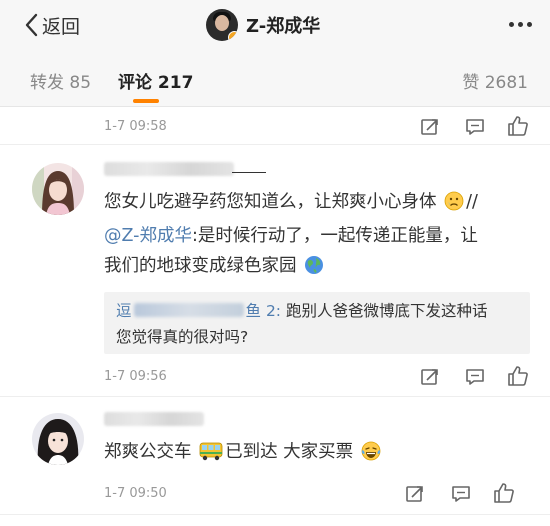 The image size is (550, 526). Describe the element at coordinates (471, 83) in the screenshot. I see `tab-likes-label: 赞` at that location.